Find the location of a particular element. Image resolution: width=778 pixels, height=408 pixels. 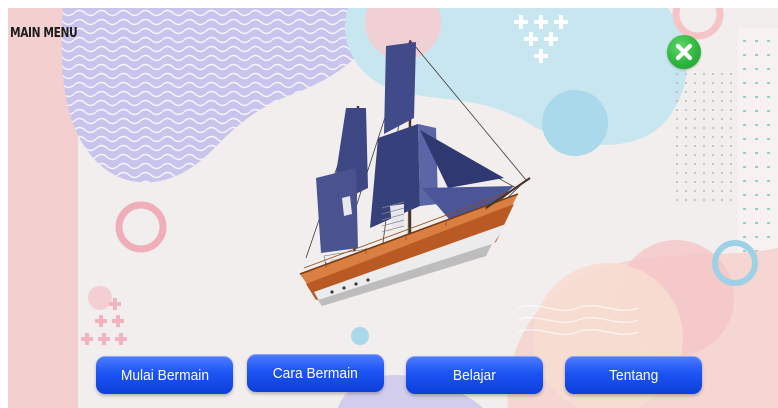

about-button-label: Tentang is located at coordinates (633, 375).